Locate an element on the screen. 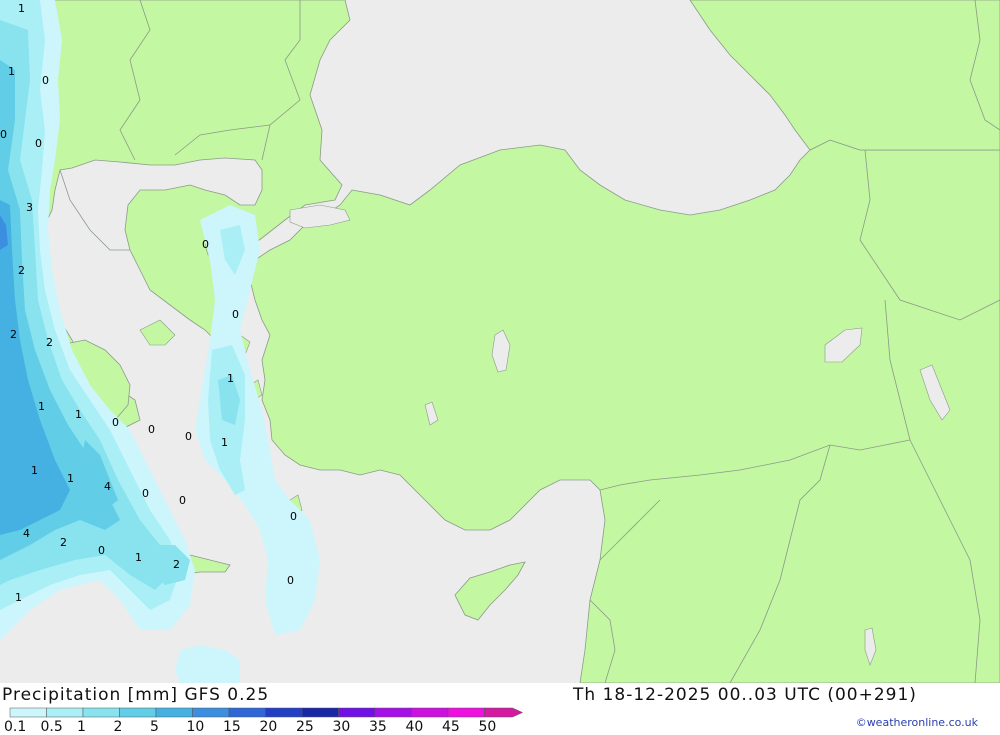 Image resolution: width=1000 pixels, height=735 pixels. valid-time: Th 18-12-2025 00..03 UTC (00+291) is located at coordinates (745, 695).